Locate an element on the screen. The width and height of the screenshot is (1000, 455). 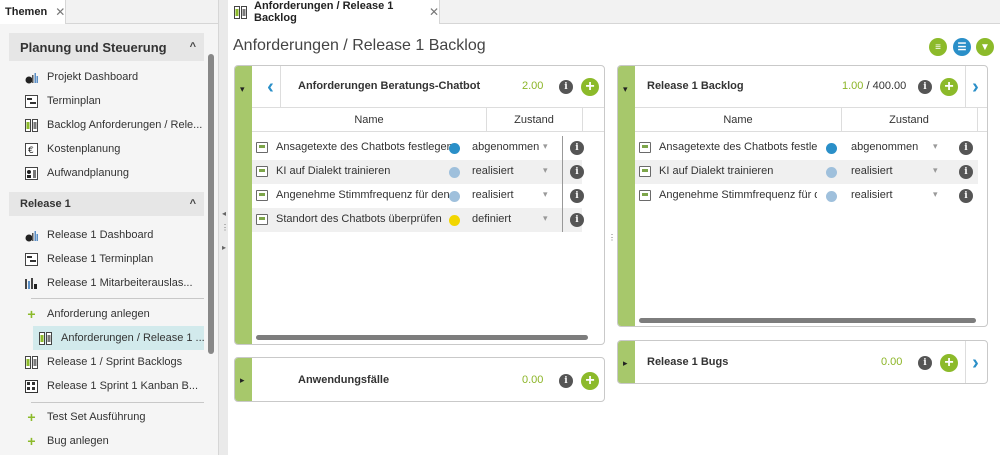
card-title: Release 1 Backlog is located at coordinates (695, 86).